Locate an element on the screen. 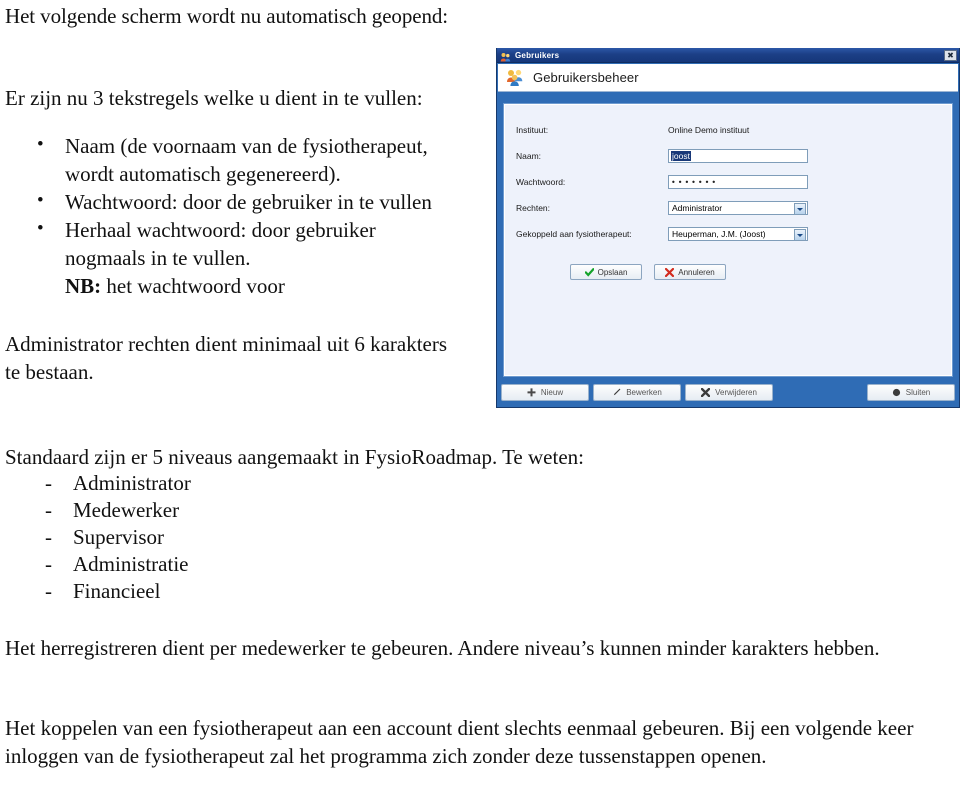 This screenshot has width=960, height=800. check-icon is located at coordinates (589, 272).